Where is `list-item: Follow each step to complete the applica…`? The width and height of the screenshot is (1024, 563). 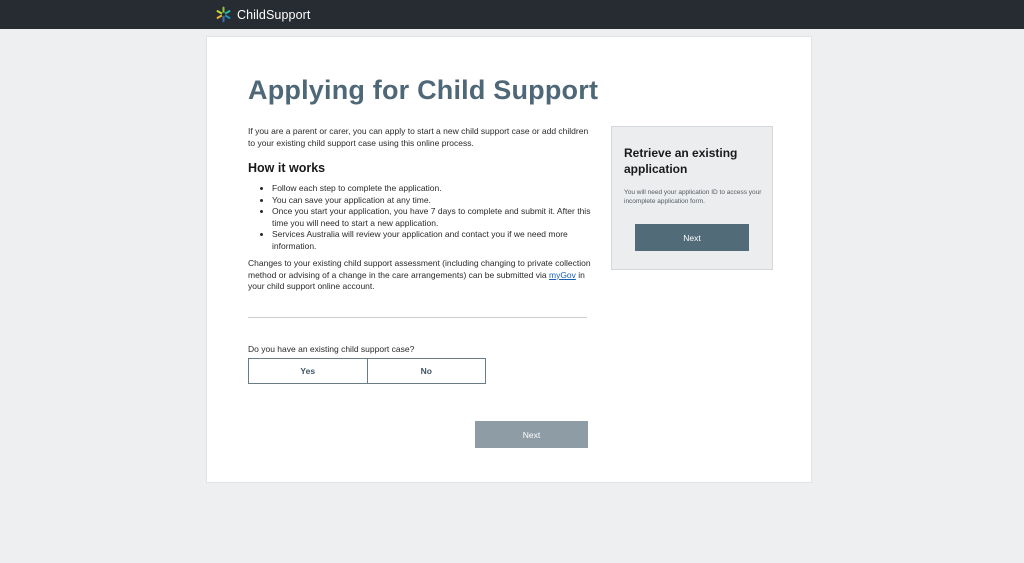 list-item: Follow each step to complete the applica… is located at coordinates (432, 189).